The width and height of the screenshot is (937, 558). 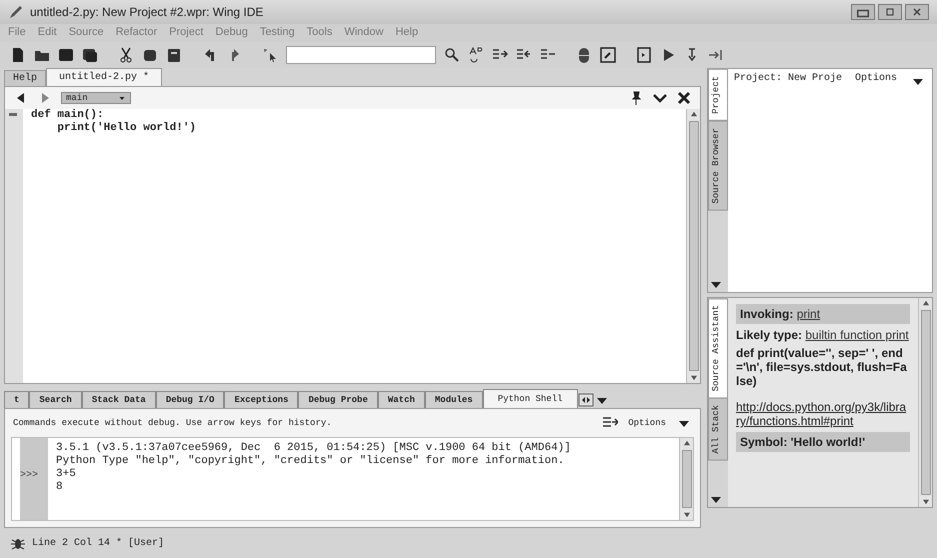 I want to click on window-title: untitled-2.py: New Project #2.wpr: Wing IDE, so click(x=147, y=12).